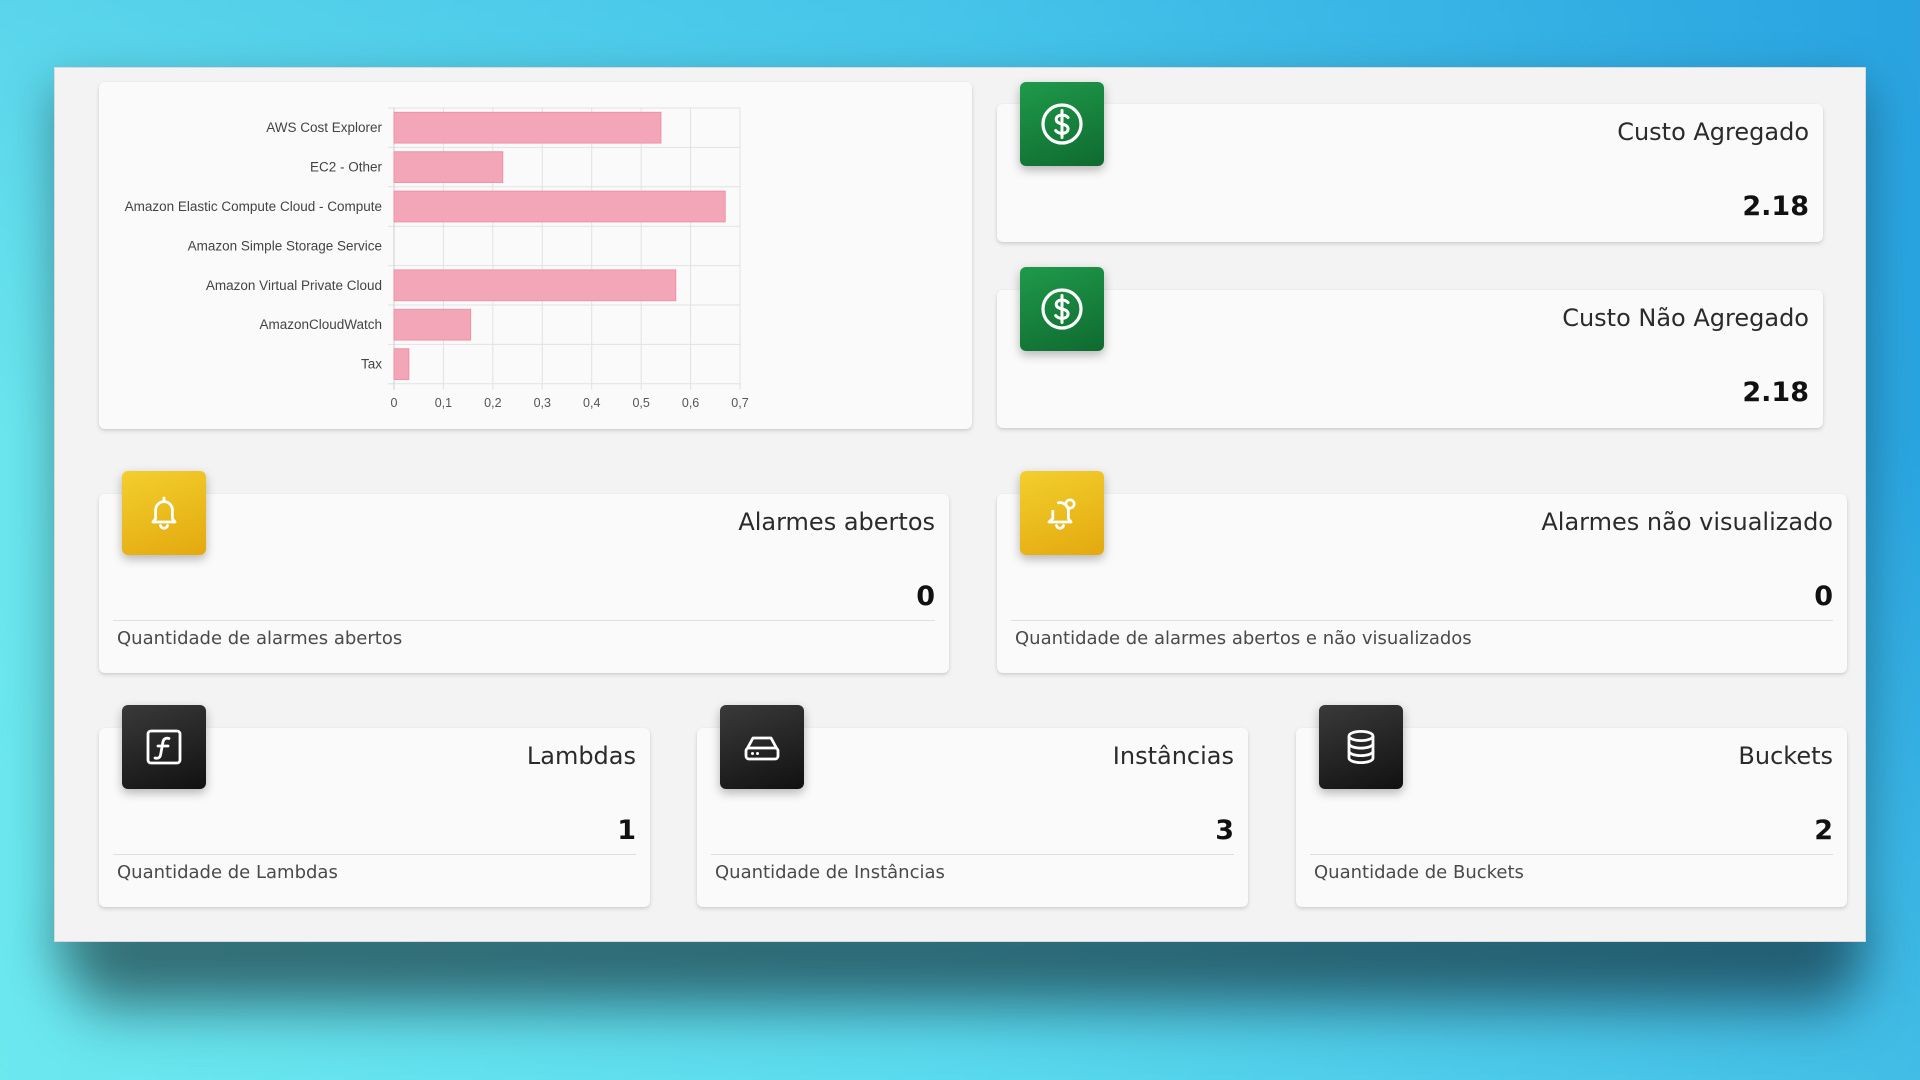 The width and height of the screenshot is (1920, 1080). Describe the element at coordinates (1062, 513) in the screenshot. I see `bell-alert-icon` at that location.